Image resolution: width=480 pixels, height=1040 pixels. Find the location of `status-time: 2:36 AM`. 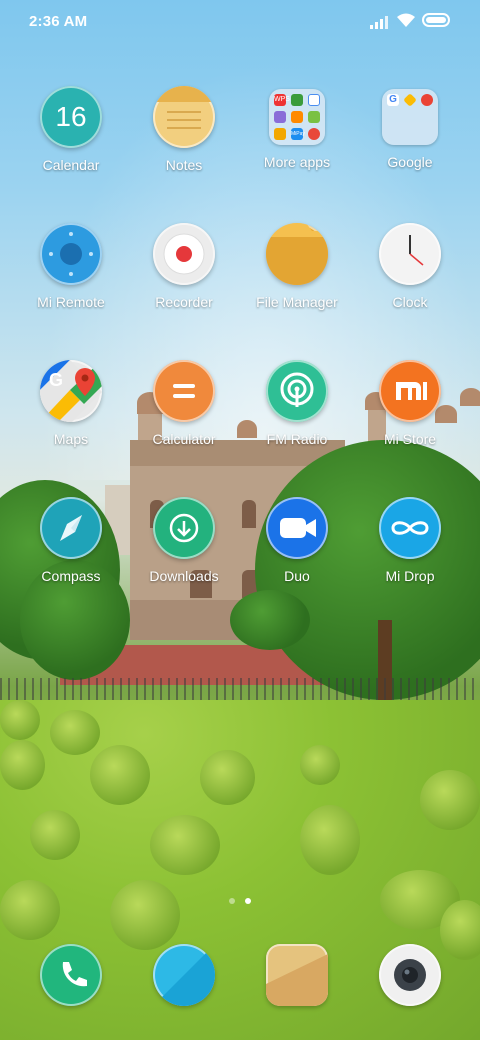

status-time: 2:36 AM is located at coordinates (58, 21).